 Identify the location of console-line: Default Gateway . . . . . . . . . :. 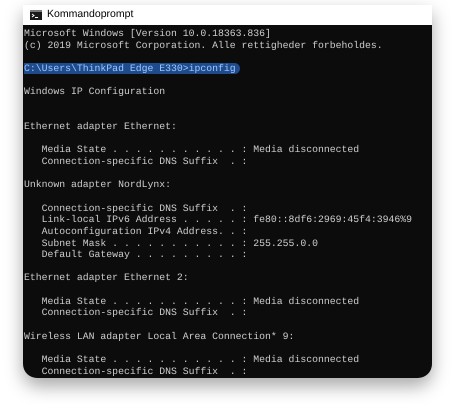
(144, 254).